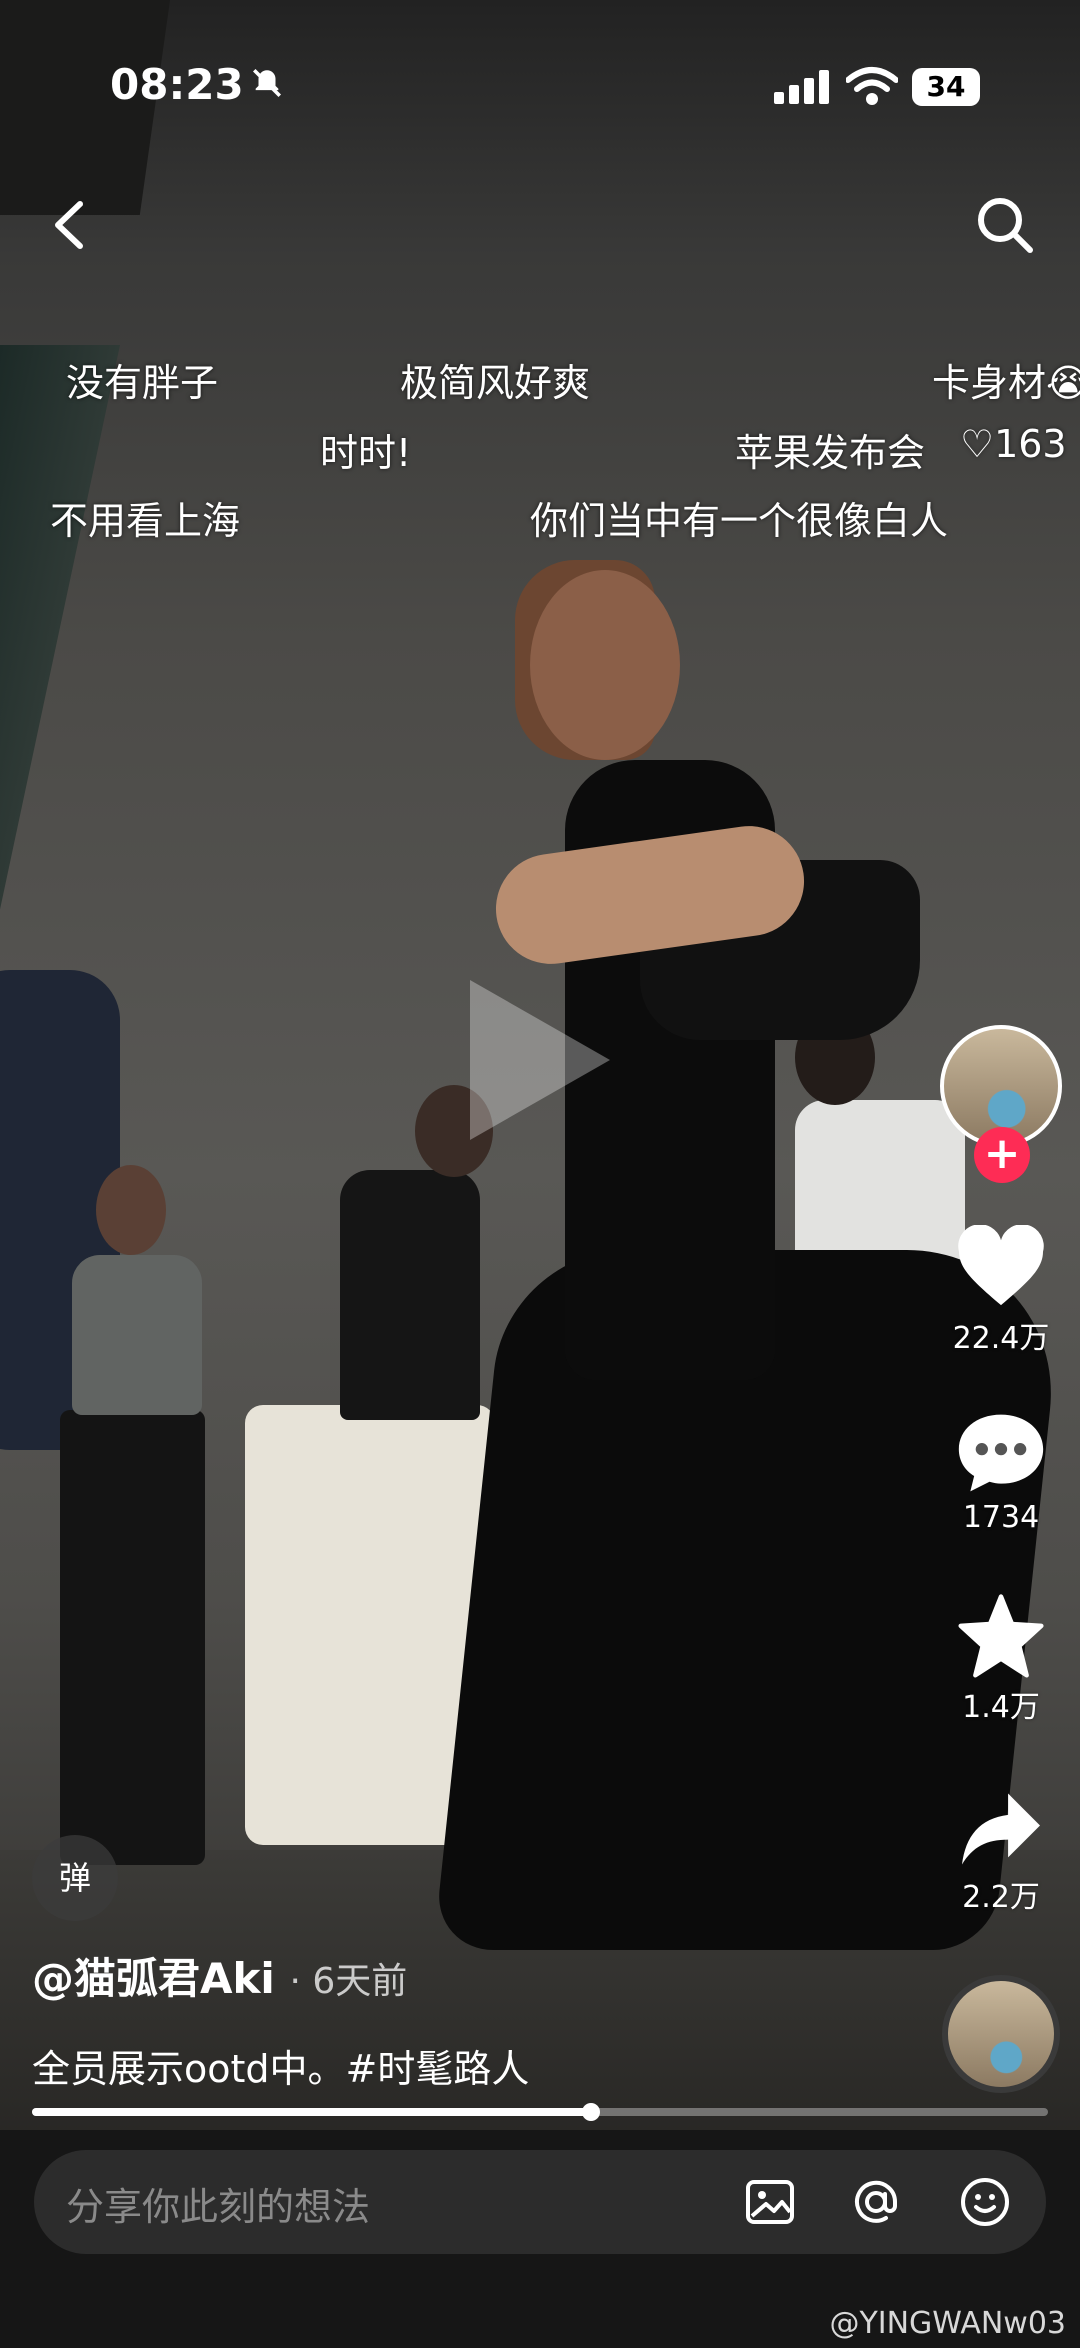 This screenshot has height=2348, width=1080. What do you see at coordinates (366, 453) in the screenshot?
I see `danmaku-item: 时时!` at bounding box center [366, 453].